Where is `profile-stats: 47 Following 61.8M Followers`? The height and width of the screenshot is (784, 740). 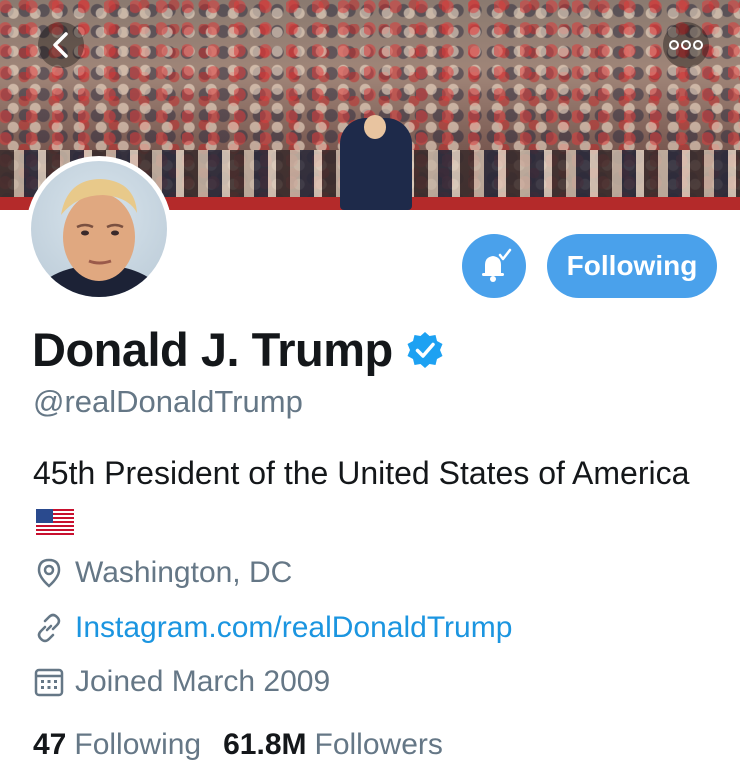
profile-stats: 47 Following 61.8M Followers is located at coordinates (238, 745).